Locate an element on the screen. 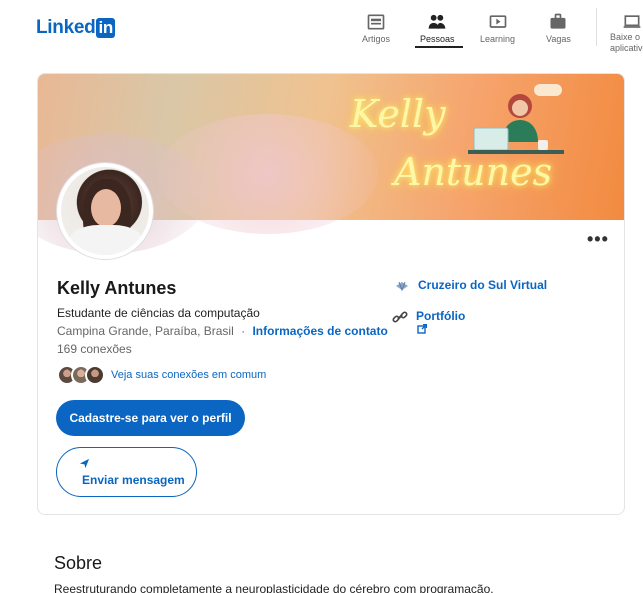 This screenshot has width=643, height=593. avatar-face is located at coordinates (106, 208).